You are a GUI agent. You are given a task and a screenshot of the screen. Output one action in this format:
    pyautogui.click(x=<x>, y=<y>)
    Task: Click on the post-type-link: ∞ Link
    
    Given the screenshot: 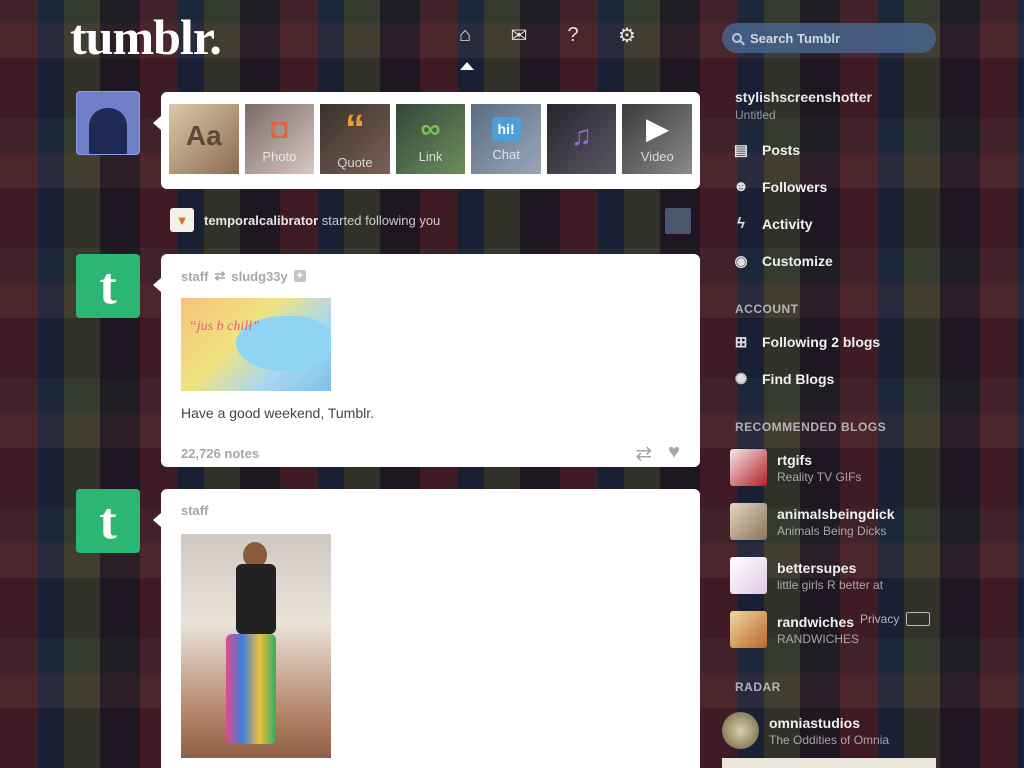 What is the action you would take?
    pyautogui.click(x=430, y=139)
    